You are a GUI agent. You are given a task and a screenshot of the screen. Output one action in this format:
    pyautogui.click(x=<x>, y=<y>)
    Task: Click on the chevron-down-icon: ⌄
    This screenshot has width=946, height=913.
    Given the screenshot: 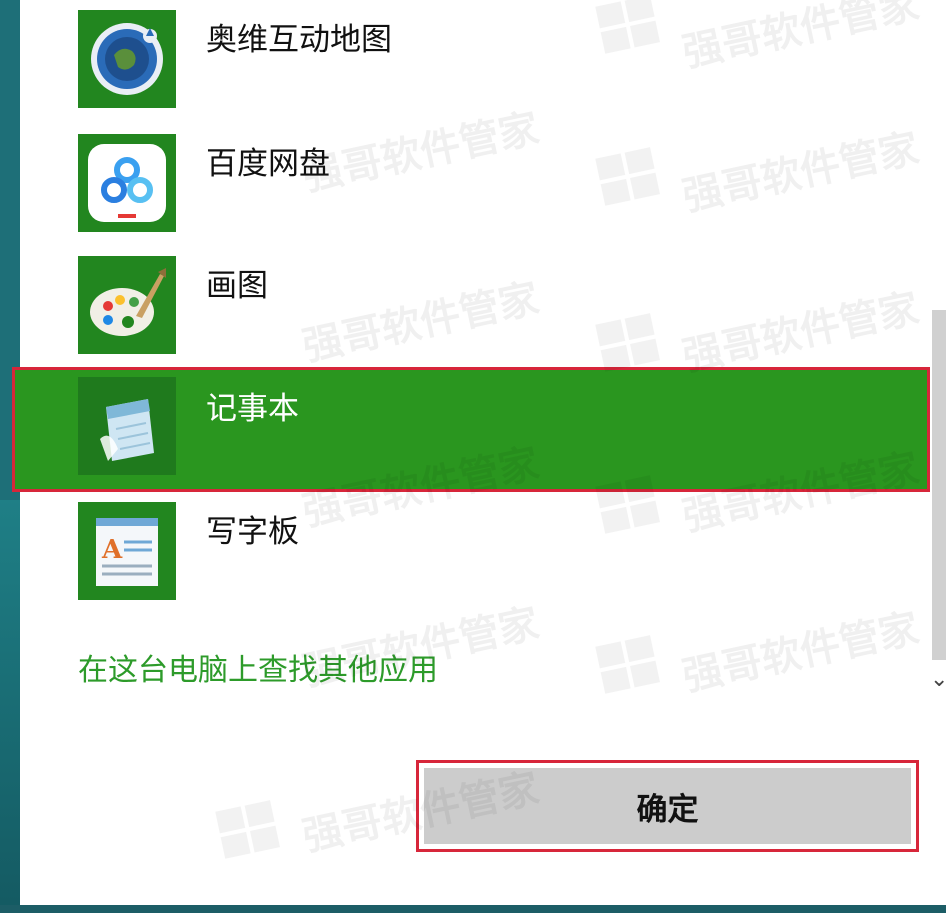 What is the action you would take?
    pyautogui.click(x=938, y=680)
    